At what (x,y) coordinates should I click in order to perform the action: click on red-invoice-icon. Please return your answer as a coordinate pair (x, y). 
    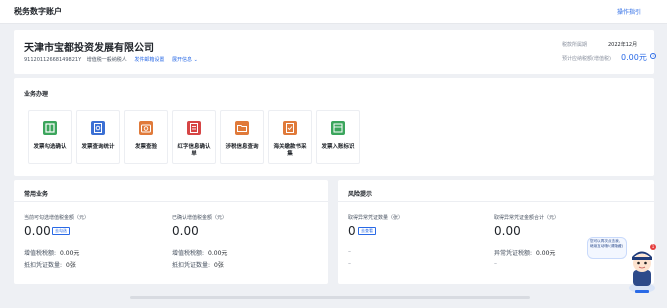
    Looking at the image, I should click on (194, 128).